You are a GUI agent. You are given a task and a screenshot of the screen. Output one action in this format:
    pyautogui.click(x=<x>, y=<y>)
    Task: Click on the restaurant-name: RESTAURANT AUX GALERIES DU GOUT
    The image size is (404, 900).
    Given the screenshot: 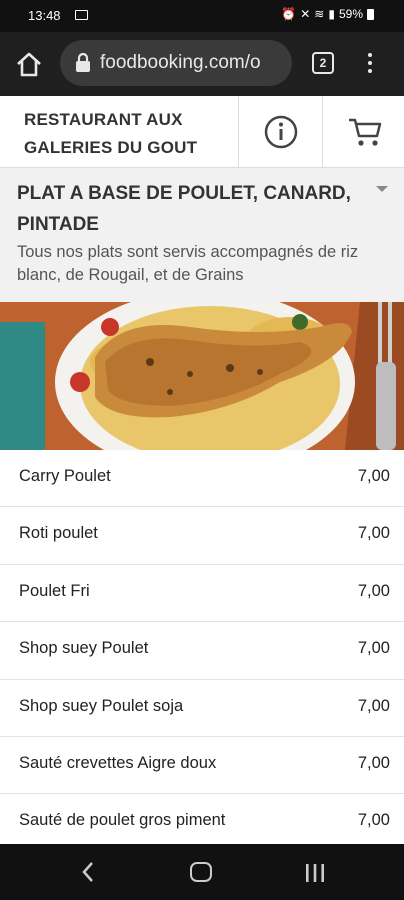 What is the action you would take?
    pyautogui.click(x=124, y=134)
    